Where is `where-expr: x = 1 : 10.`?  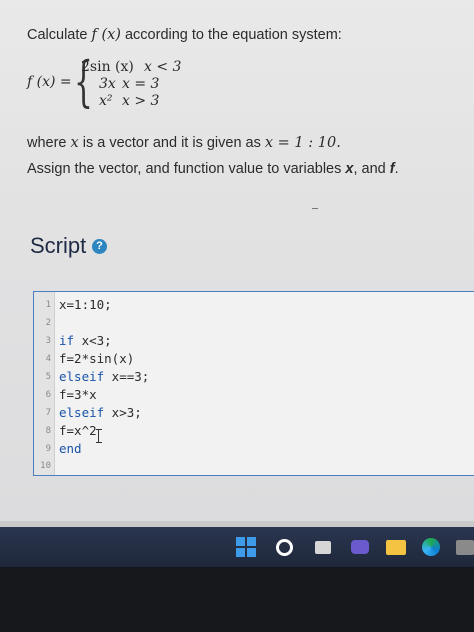 where-expr: x = 1 : 10. is located at coordinates (302, 143).